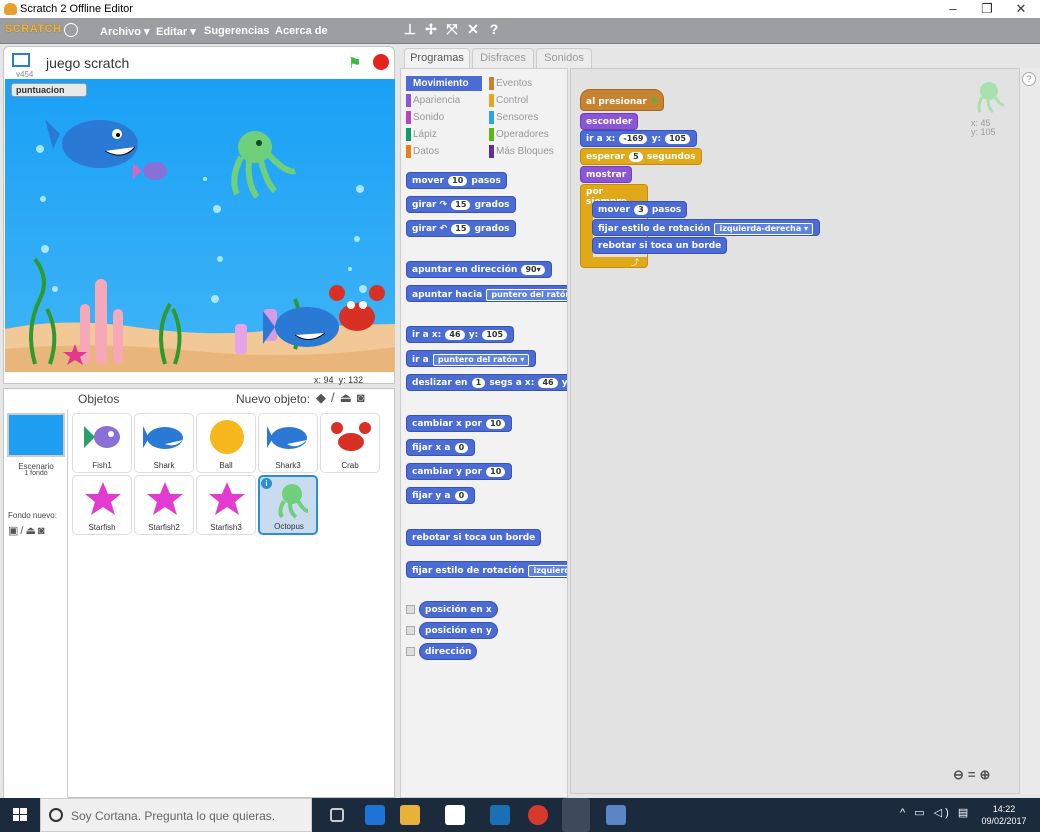 This screenshot has height=837, width=1040. What do you see at coordinates (527, 100) in the screenshot?
I see `category-control: Control` at bounding box center [527, 100].